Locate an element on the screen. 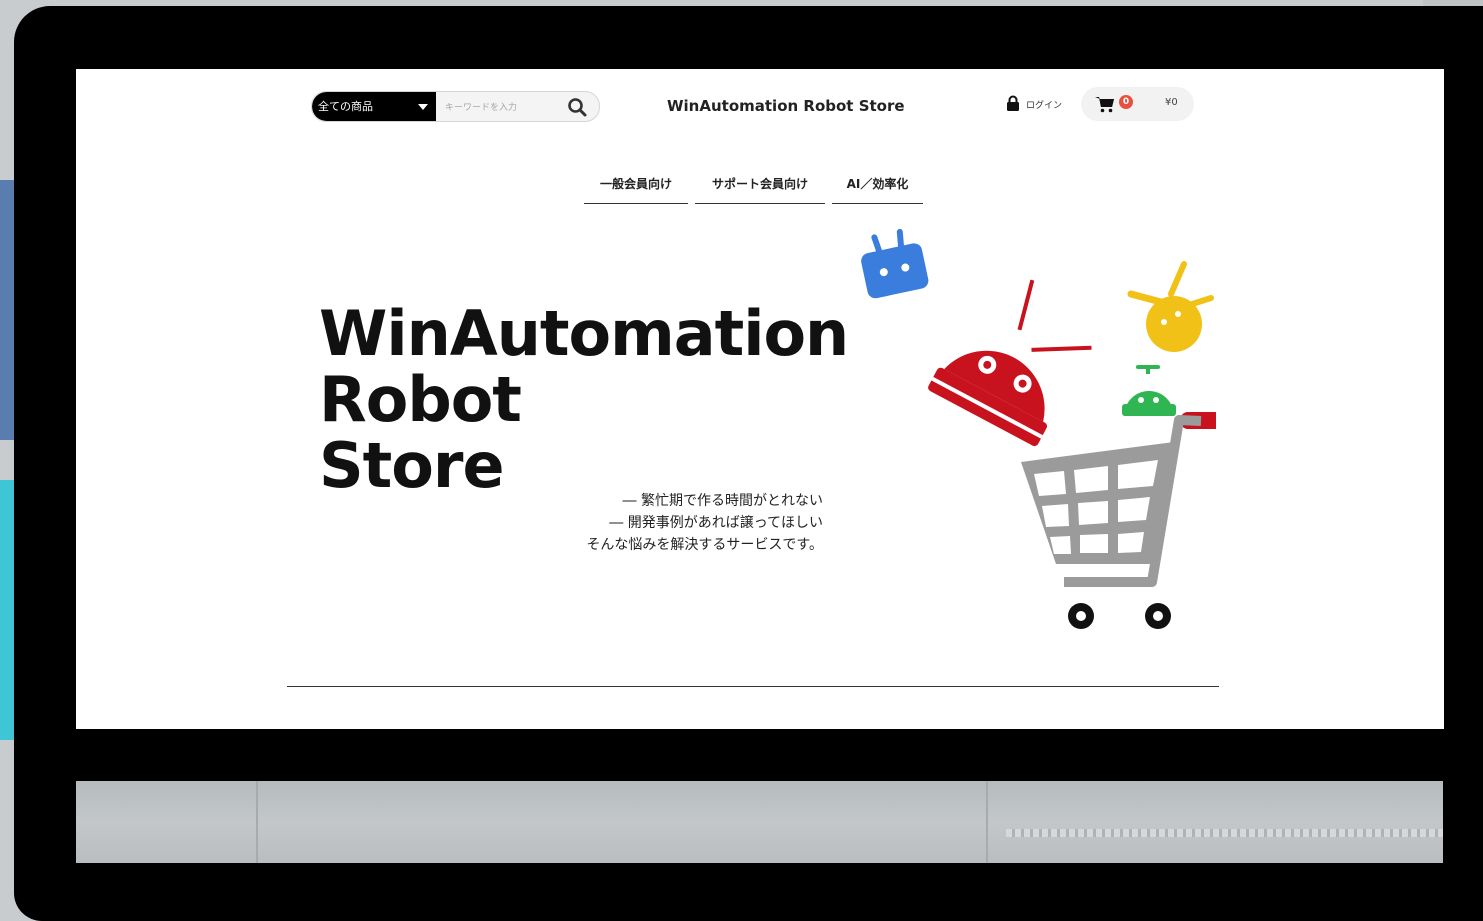 The width and height of the screenshot is (1483, 921). shopping-cart-icon is located at coordinates (1105, 106).